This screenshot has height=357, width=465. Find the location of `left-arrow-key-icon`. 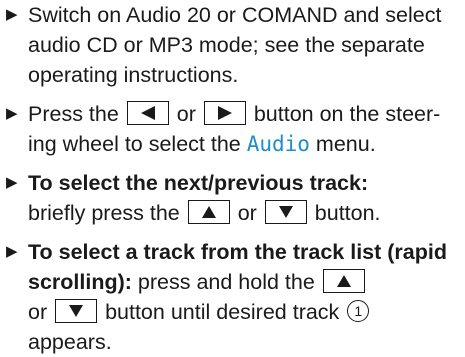

left-arrow-key-icon is located at coordinates (147, 113).